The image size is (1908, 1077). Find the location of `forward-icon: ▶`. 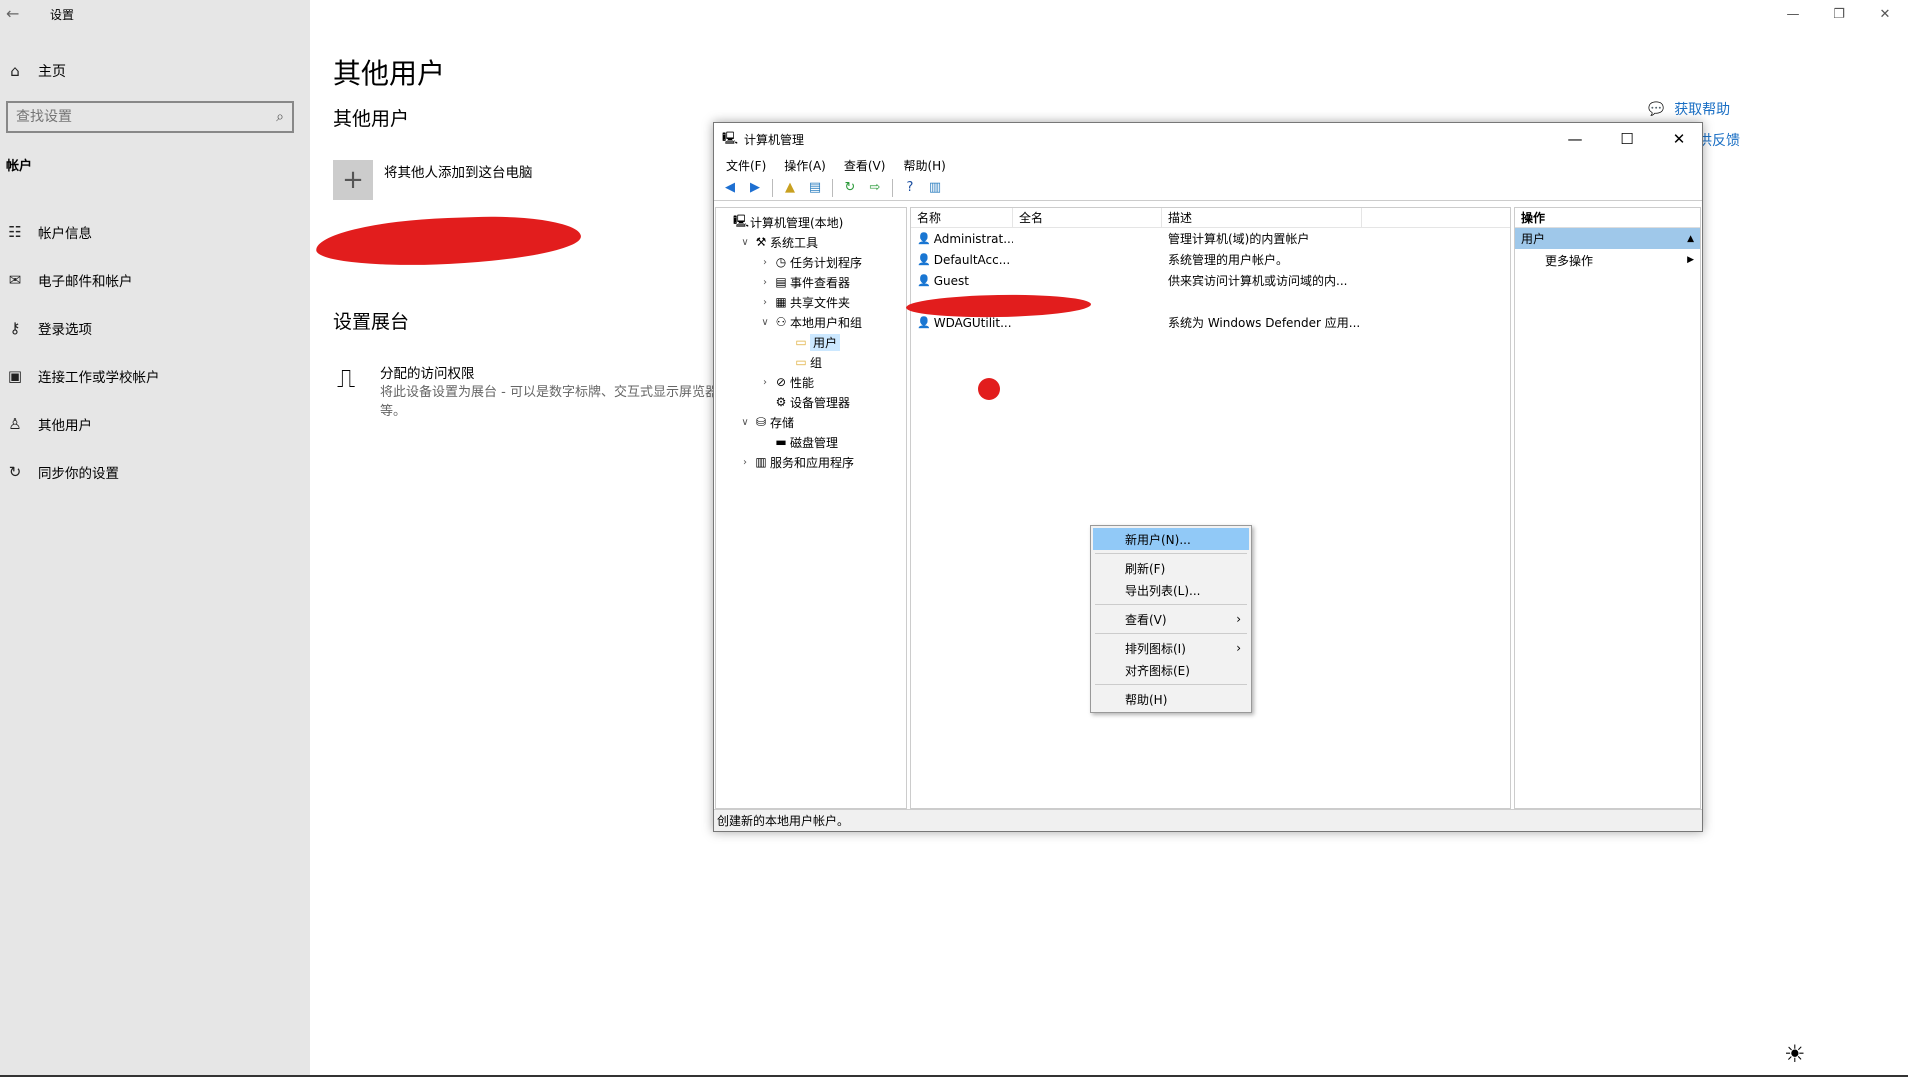

forward-icon: ▶ is located at coordinates (755, 188).